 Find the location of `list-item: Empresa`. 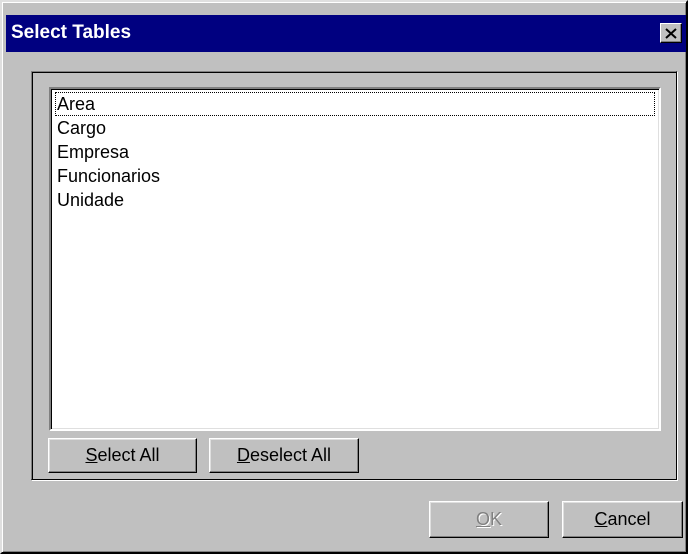

list-item: Empresa is located at coordinates (355, 152).